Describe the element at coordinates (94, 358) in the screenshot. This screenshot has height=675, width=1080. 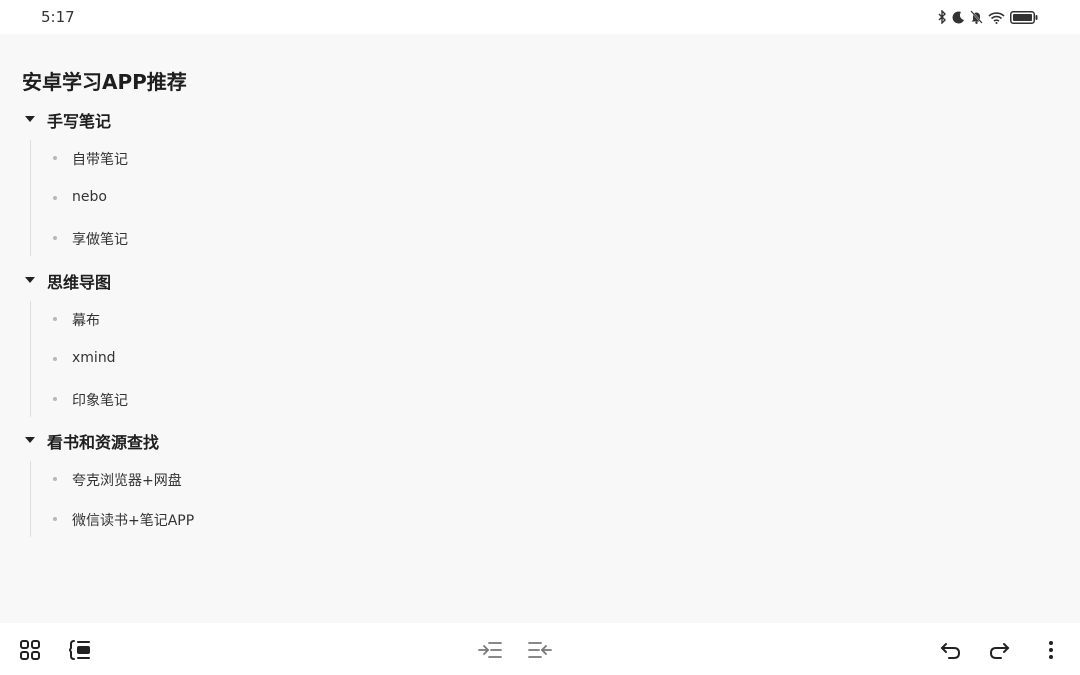
I see `list-item-label: xmind` at that location.